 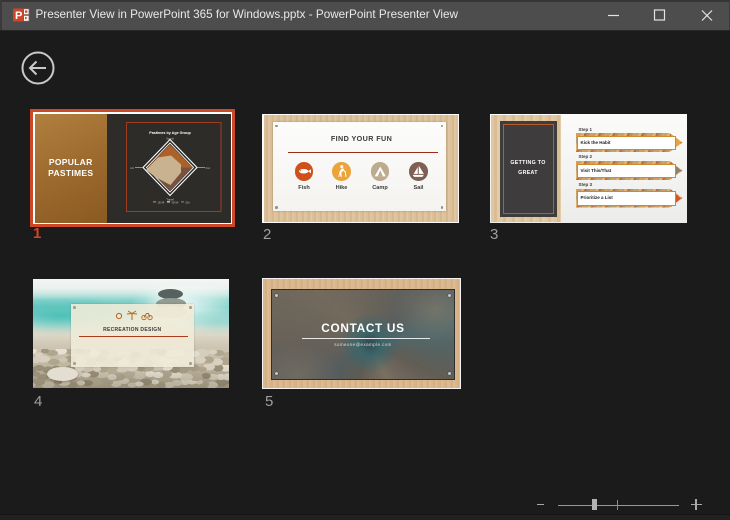 What do you see at coordinates (170, 133) in the screenshot?
I see `svg-text: Pastimes by Age Group` at bounding box center [170, 133].